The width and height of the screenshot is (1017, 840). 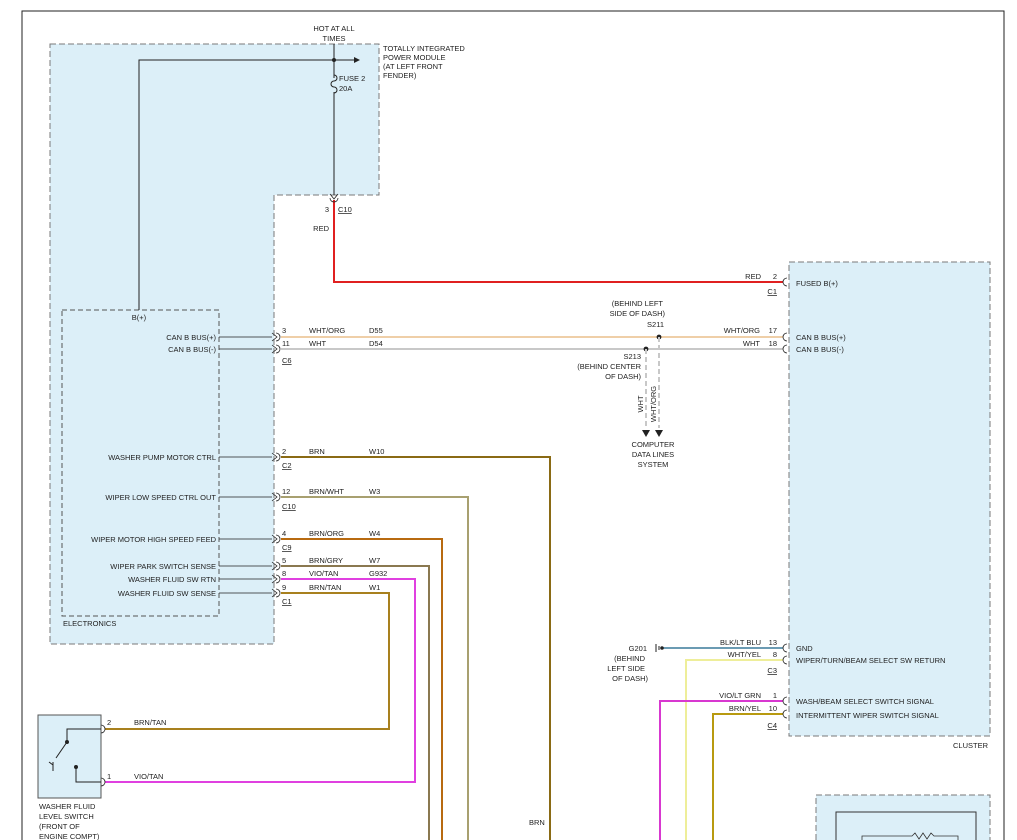 I want to click on ecm-pin-num-5: 5, so click(x=284, y=560).